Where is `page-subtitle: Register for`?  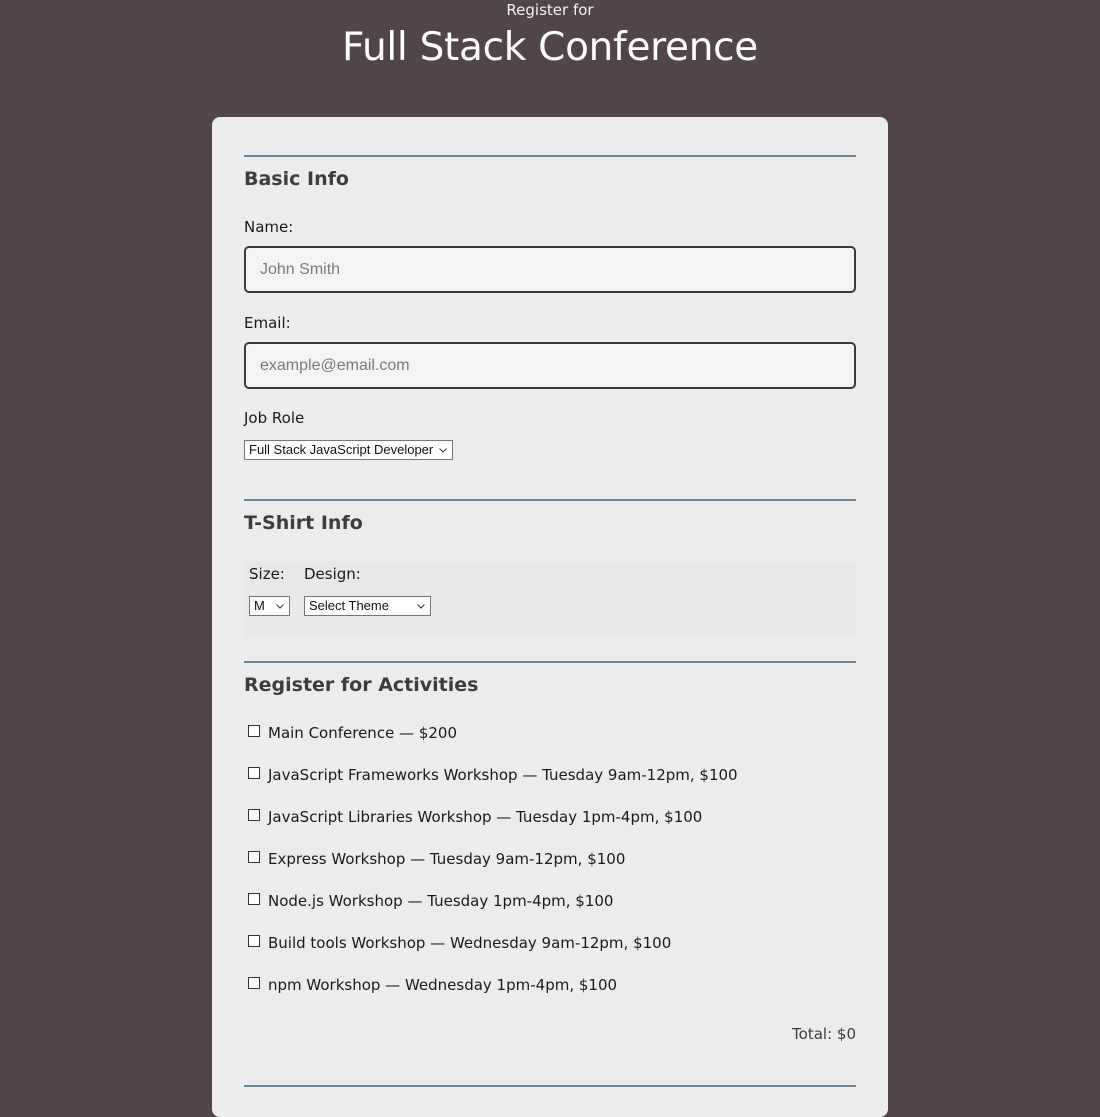 page-subtitle: Register for is located at coordinates (550, 10).